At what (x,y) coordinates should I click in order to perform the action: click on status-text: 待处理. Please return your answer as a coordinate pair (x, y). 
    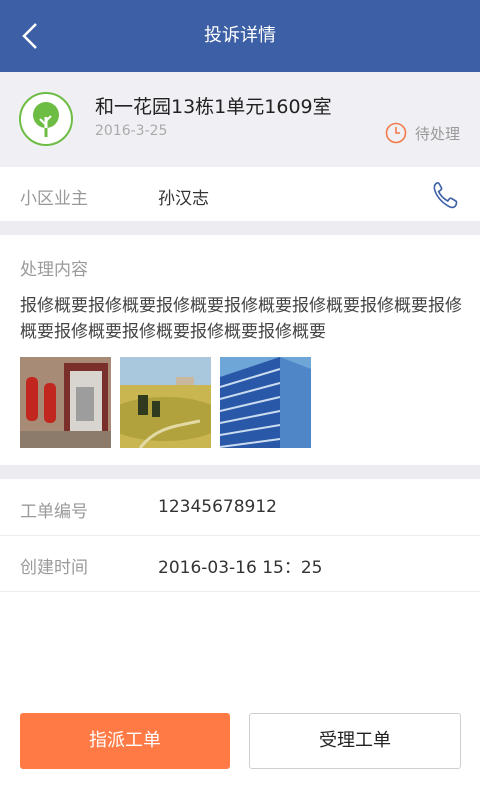
    Looking at the image, I should click on (437, 133).